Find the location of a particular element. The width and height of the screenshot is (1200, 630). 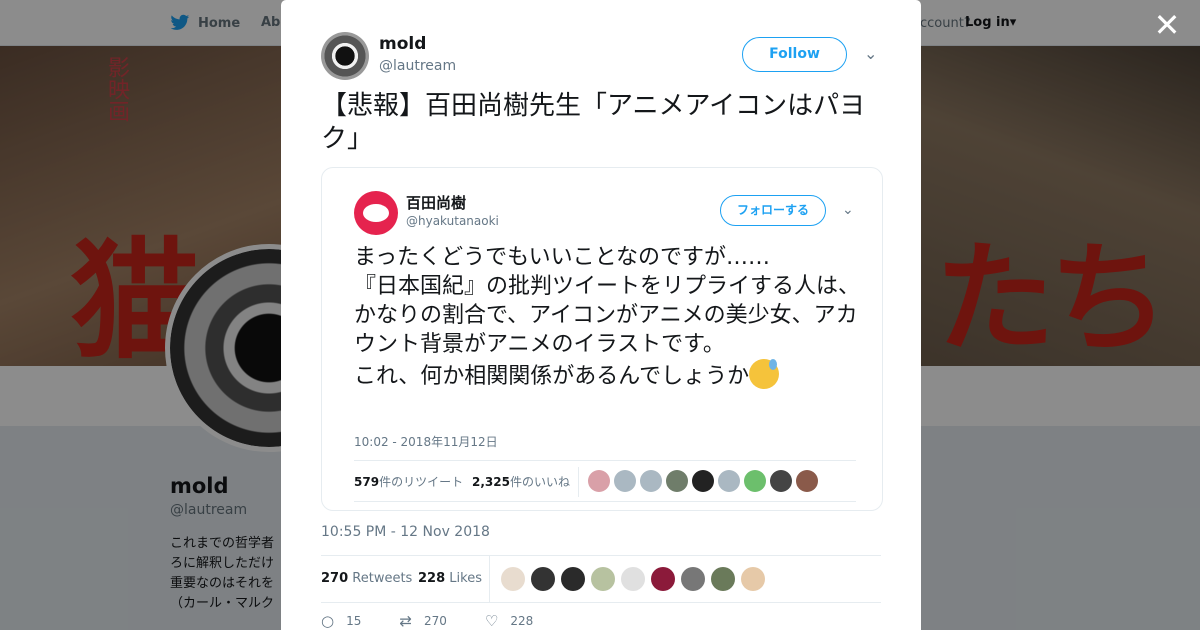

close-icon: ✕ is located at coordinates (1167, 25).